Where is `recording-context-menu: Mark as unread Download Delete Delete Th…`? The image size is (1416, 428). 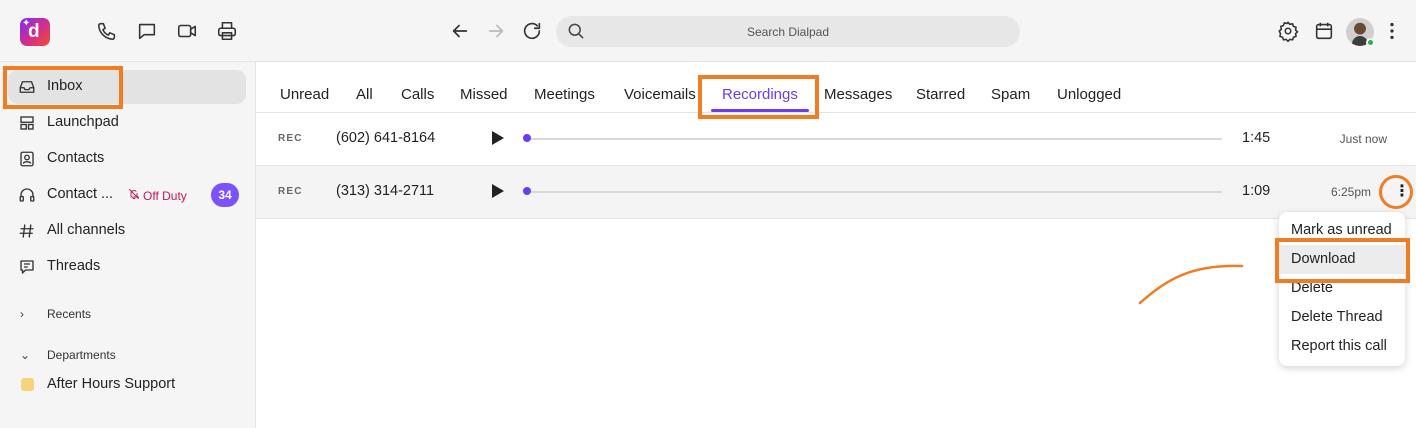
recording-context-menu: Mark as unread Download Delete Delete Th… is located at coordinates (1342, 289).